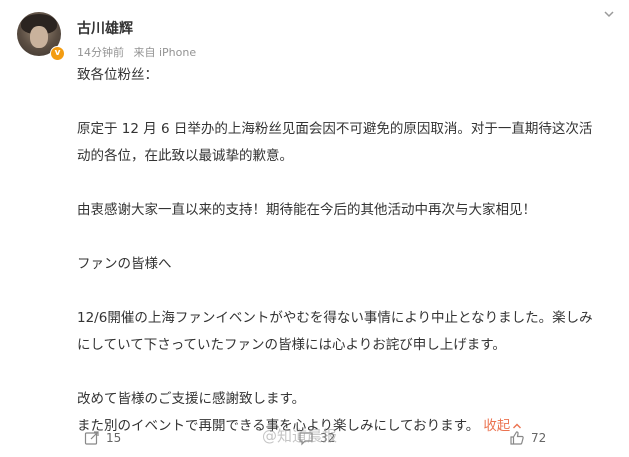 Image resolution: width=629 pixels, height=457 pixels. What do you see at coordinates (291, 345) in the screenshot?
I see `content-line: にしていて下さっていたファンの皆様には心よりお詫び申し上げます。` at bounding box center [291, 345].